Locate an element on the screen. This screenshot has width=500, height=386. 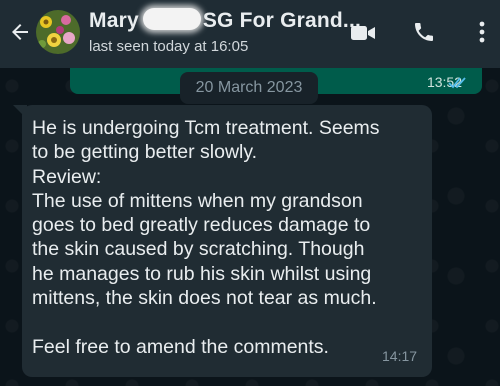
received-message-time: 14:17 is located at coordinates (400, 356).